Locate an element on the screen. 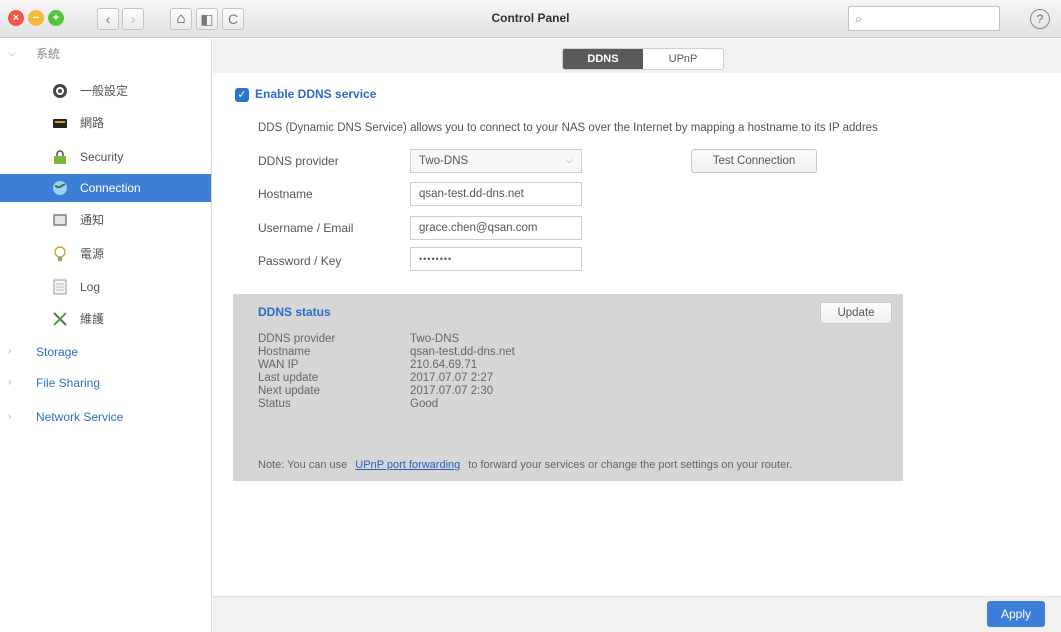 The image size is (1061, 632). sidebar-section-label: Storage is located at coordinates (57, 352).